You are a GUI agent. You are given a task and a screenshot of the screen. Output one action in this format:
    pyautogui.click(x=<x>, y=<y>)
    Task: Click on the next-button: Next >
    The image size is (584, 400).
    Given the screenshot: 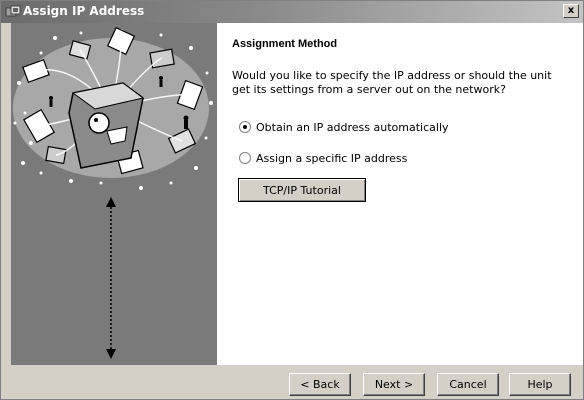 What is the action you would take?
    pyautogui.click(x=394, y=384)
    